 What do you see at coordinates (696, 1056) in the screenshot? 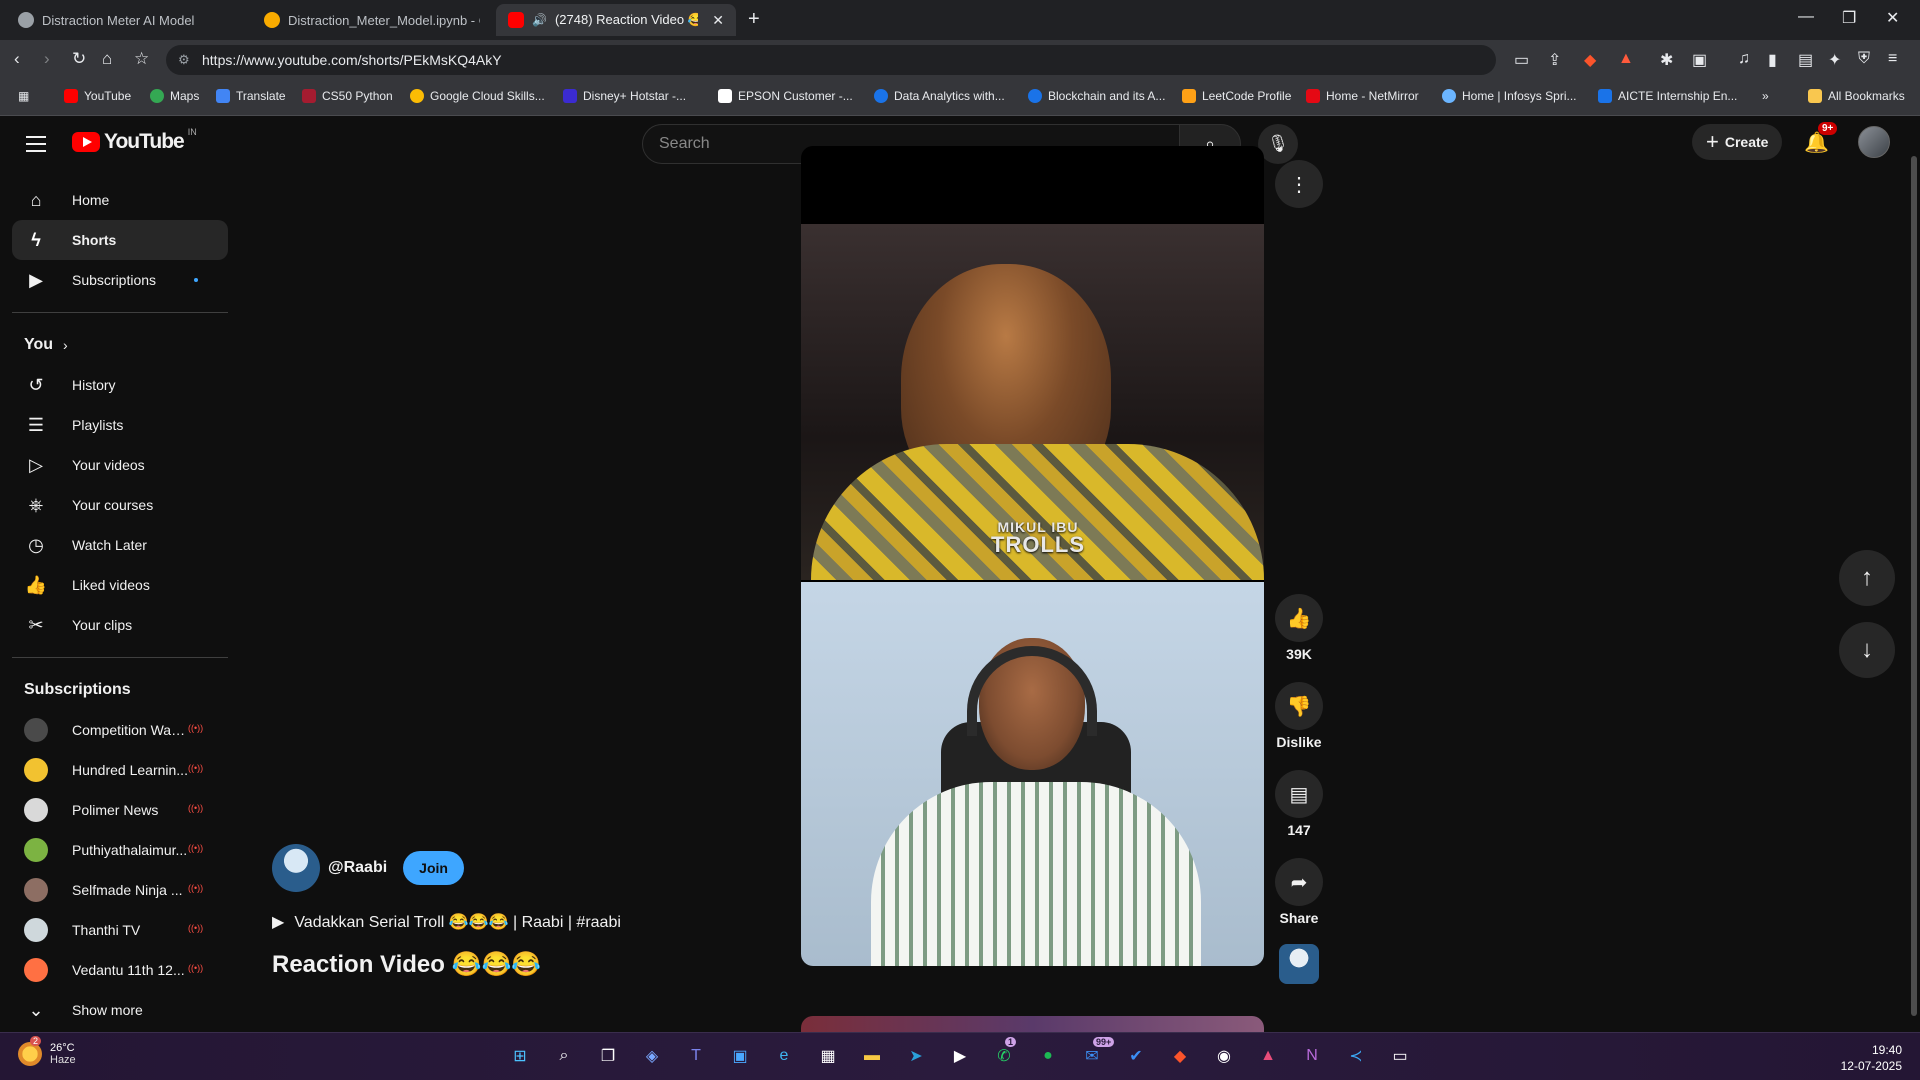
I see `teams-icon: T` at bounding box center [696, 1056].